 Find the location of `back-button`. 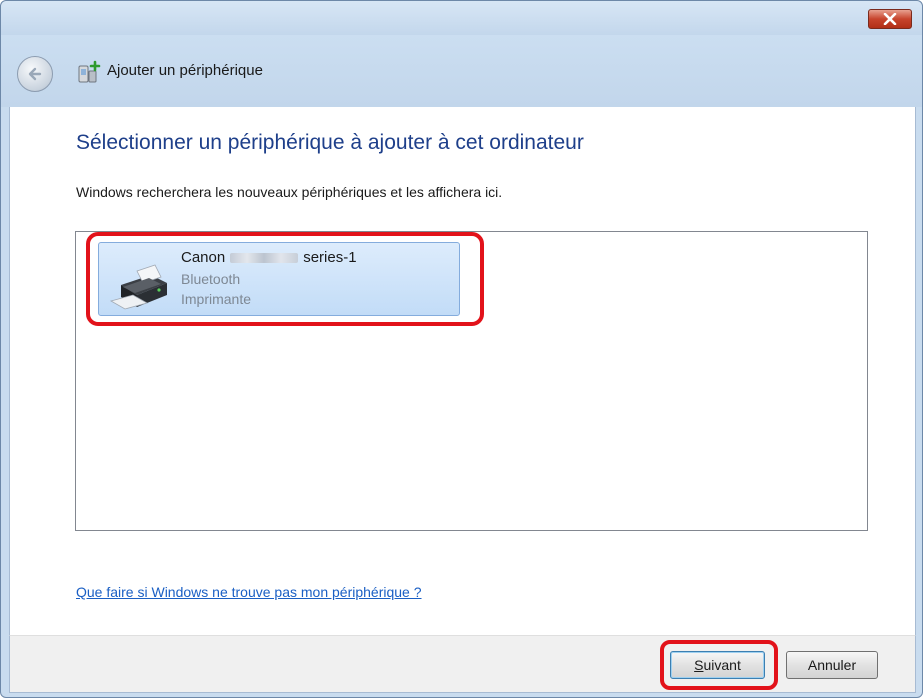

back-button is located at coordinates (35, 74).